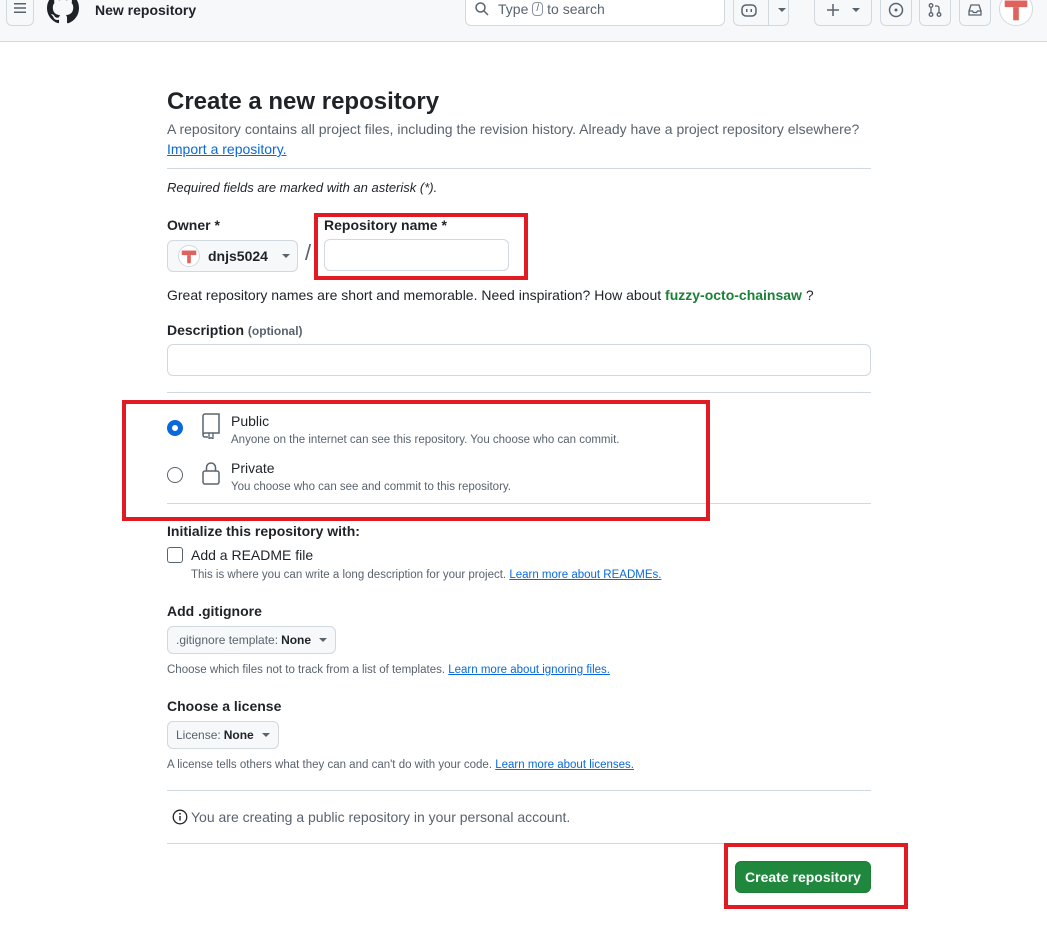 The width and height of the screenshot is (1047, 926). I want to click on owner-avatar, so click(189, 256).